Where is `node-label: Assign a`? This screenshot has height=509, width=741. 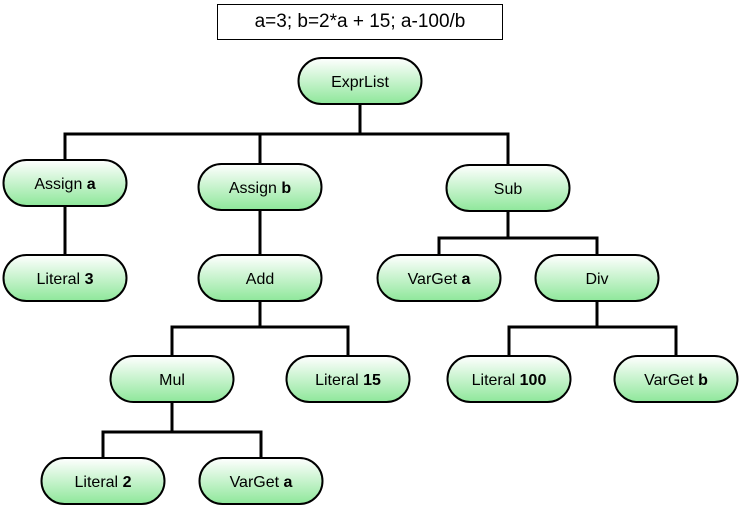
node-label: Assign a is located at coordinates (64, 184).